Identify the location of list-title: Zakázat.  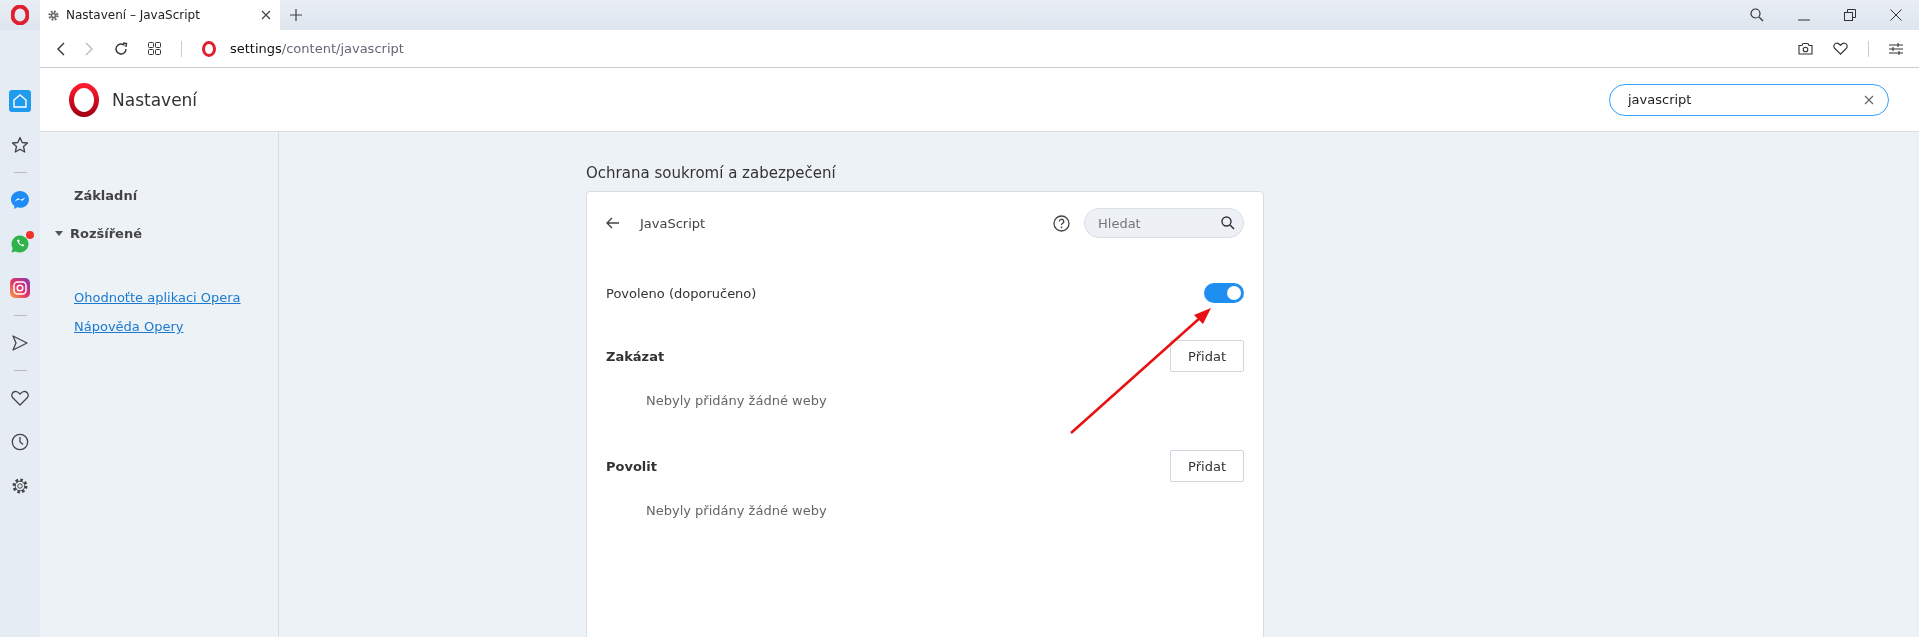
(635, 356).